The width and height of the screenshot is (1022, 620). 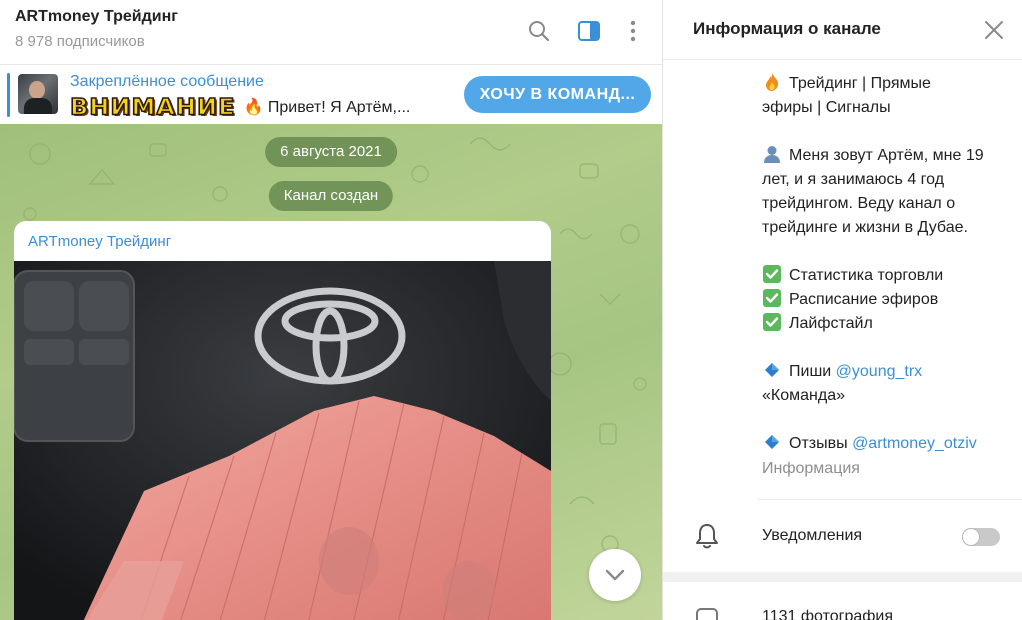 What do you see at coordinates (80, 41) in the screenshot?
I see `subscriber-count: 8 978 подписчиков` at bounding box center [80, 41].